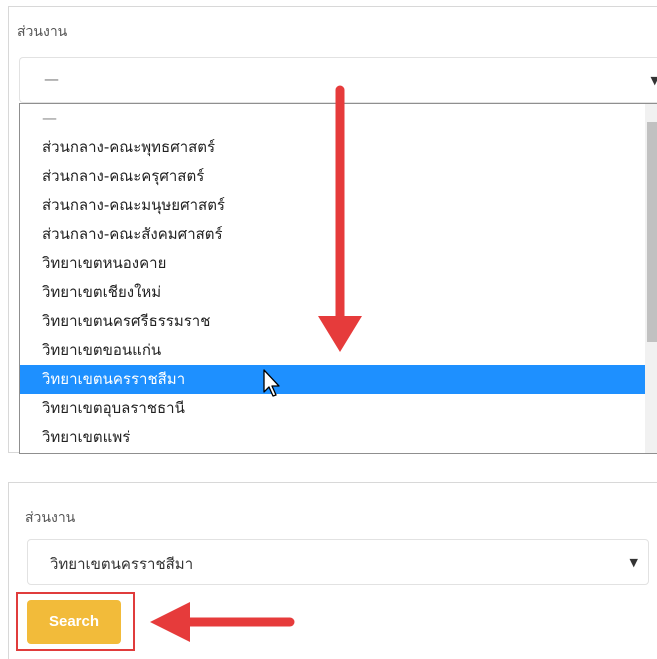 This screenshot has height=659, width=657. What do you see at coordinates (332, 292) in the screenshot?
I see `option-item: วิทยาเขตเชียงใหม่` at bounding box center [332, 292].